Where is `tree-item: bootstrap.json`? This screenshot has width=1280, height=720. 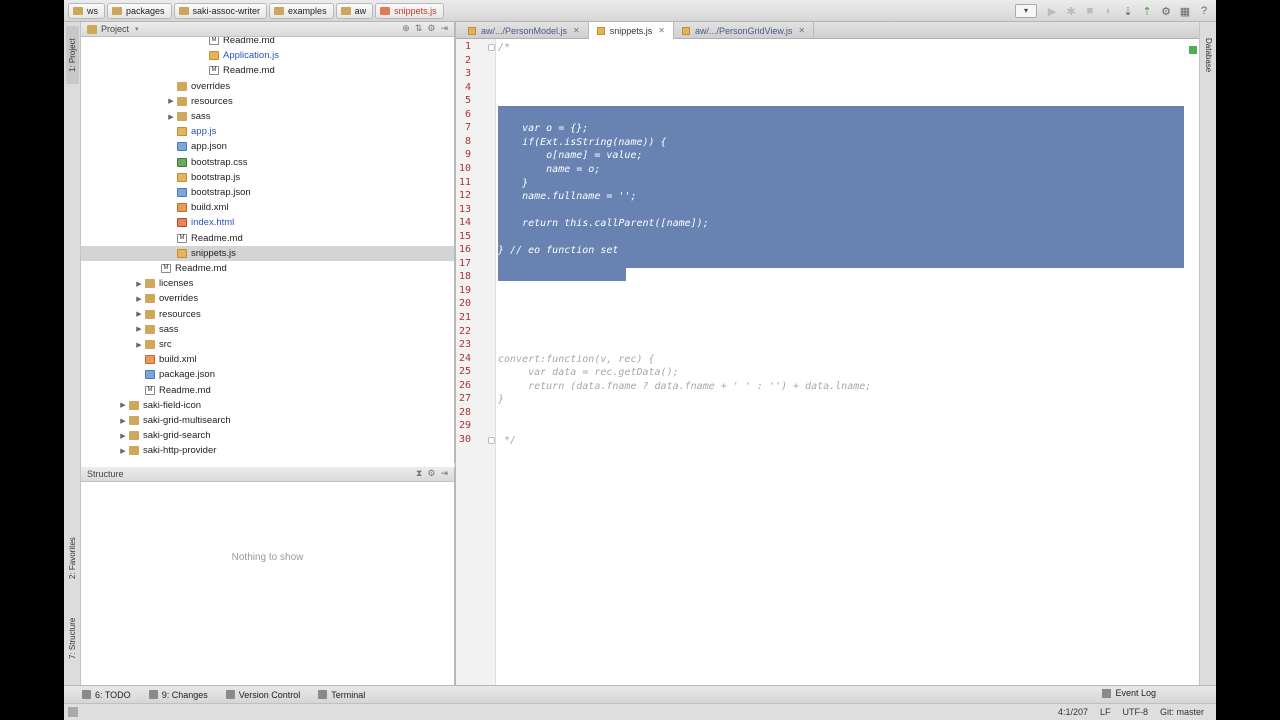 tree-item: bootstrap.json is located at coordinates (267, 192).